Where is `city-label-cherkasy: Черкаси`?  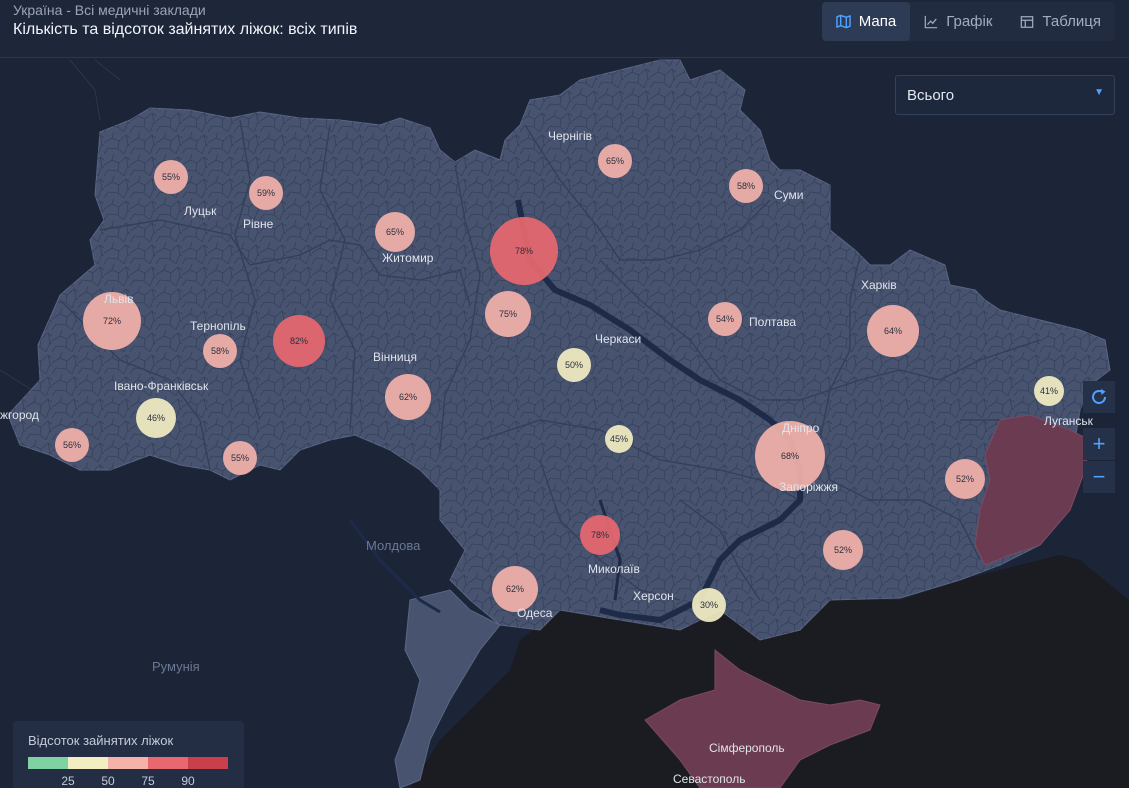
city-label-cherkasy: Черкаси is located at coordinates (618, 339).